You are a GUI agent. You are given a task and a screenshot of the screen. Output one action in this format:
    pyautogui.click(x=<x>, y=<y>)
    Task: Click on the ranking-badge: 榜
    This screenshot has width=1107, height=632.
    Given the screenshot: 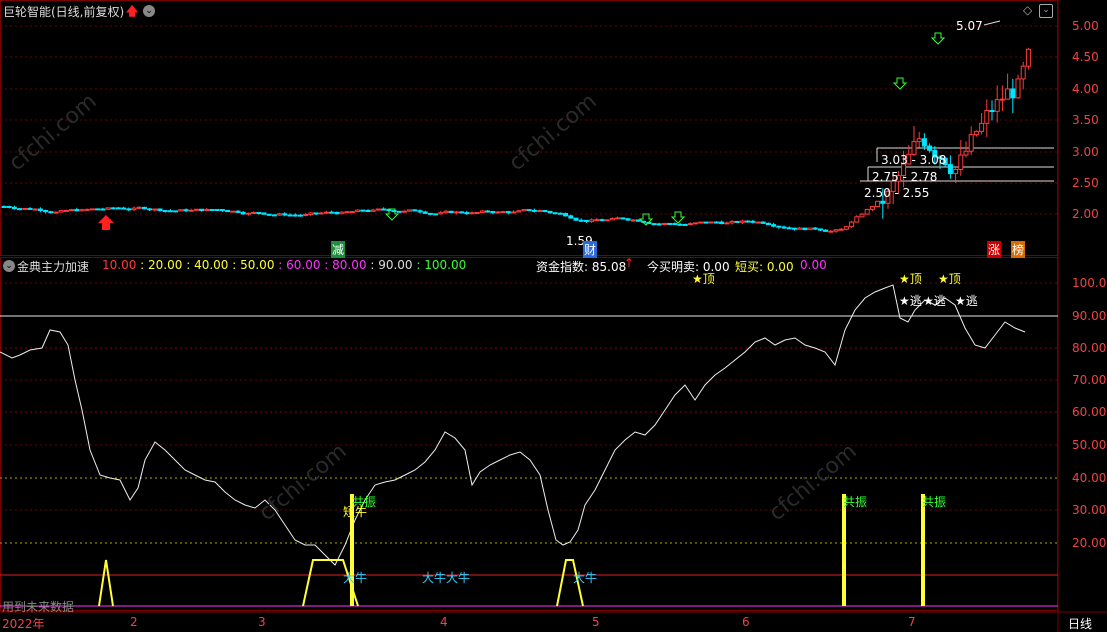 What is the action you would take?
    pyautogui.click(x=1018, y=249)
    